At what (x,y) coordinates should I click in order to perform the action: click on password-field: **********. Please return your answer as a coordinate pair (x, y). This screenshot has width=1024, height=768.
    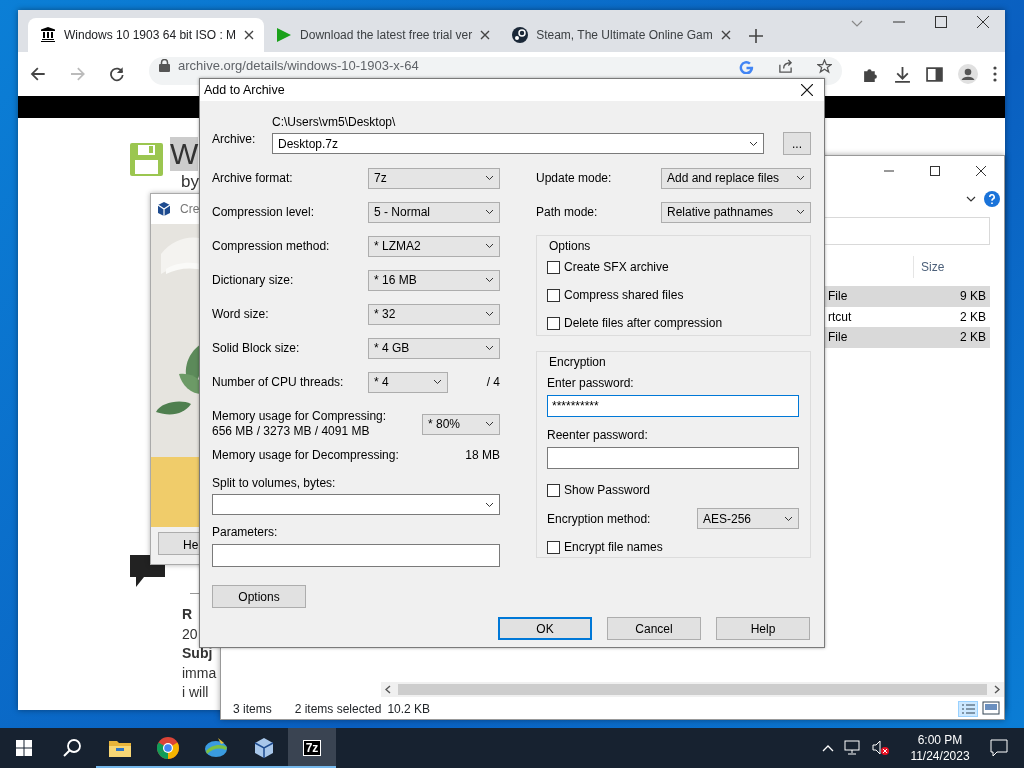
    Looking at the image, I should click on (673, 406).